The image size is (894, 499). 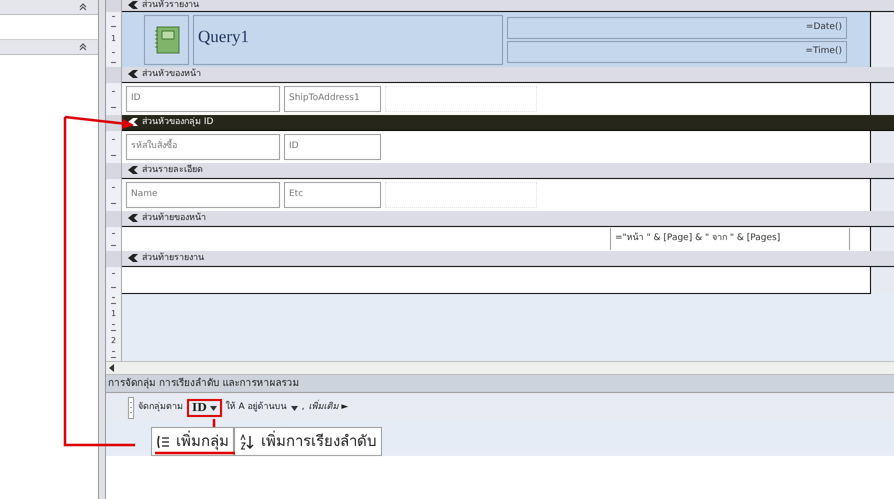 I want to click on logo-frame, so click(x=166, y=39).